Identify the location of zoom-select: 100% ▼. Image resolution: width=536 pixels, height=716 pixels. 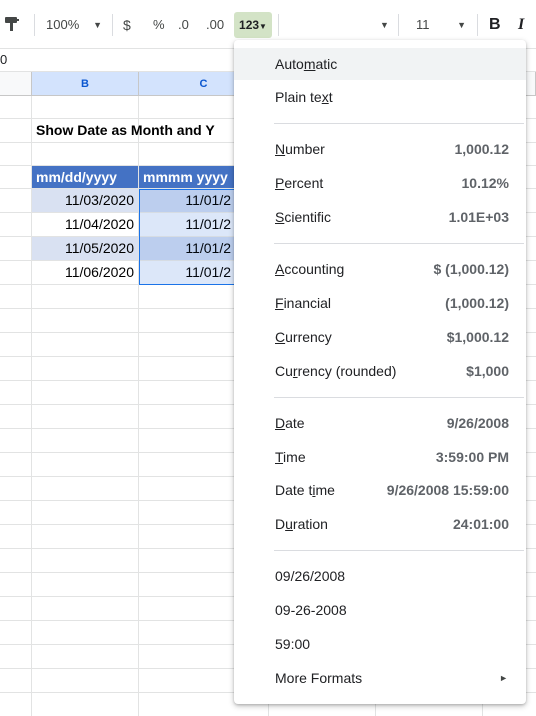
(76, 25).